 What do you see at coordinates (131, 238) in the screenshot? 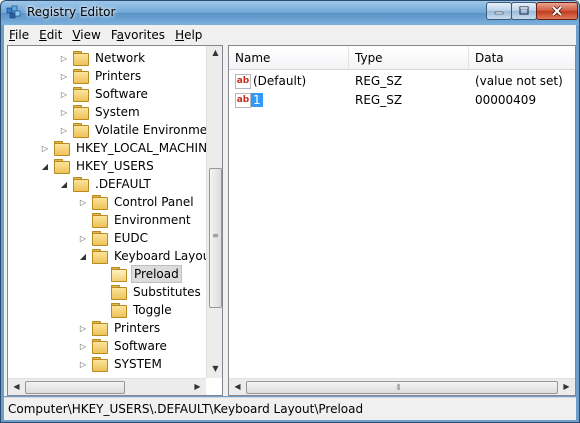
I see `tree-item-label: EUDC` at bounding box center [131, 238].